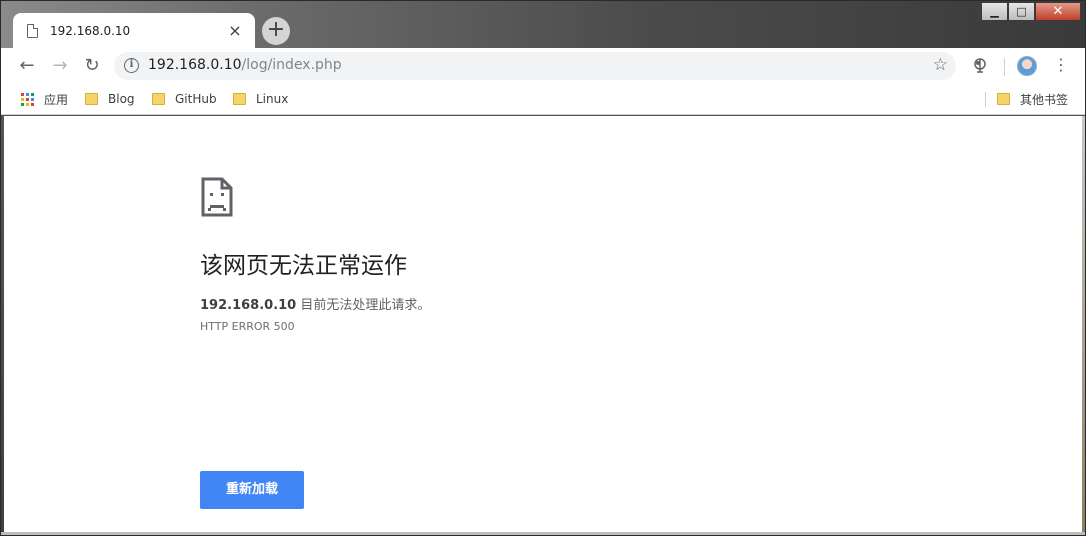 The width and height of the screenshot is (1086, 536). Describe the element at coordinates (1058, 11) in the screenshot. I see `close-window-button: ✕` at that location.